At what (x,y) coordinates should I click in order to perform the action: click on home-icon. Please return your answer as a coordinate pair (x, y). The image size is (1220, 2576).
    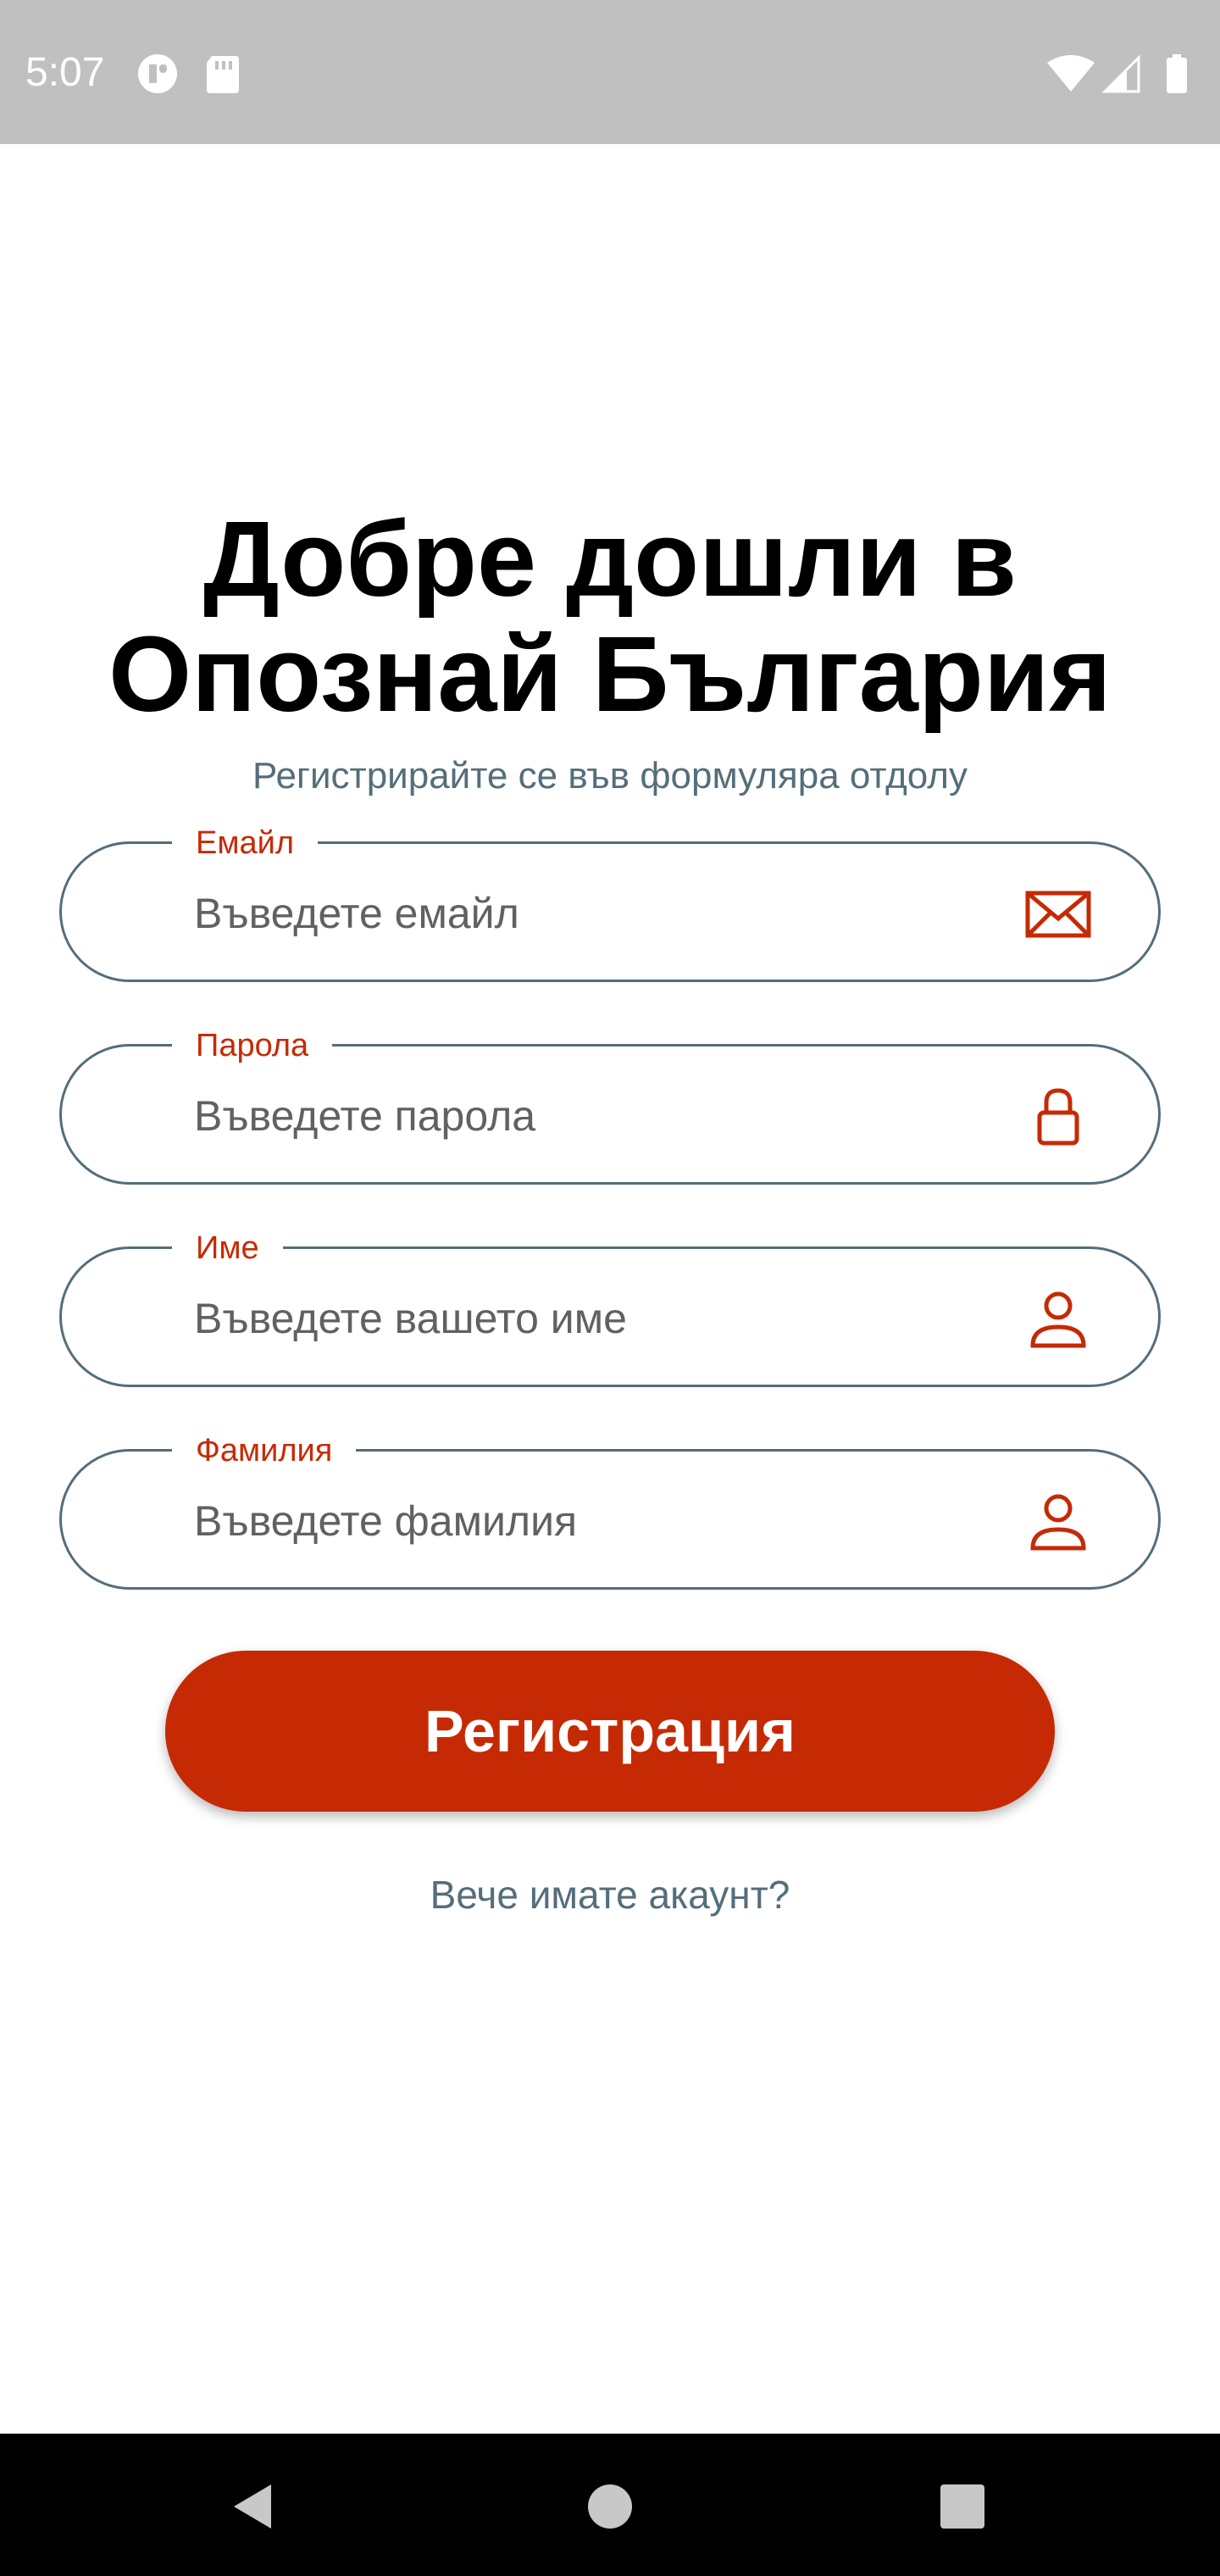
    Looking at the image, I should click on (610, 2506).